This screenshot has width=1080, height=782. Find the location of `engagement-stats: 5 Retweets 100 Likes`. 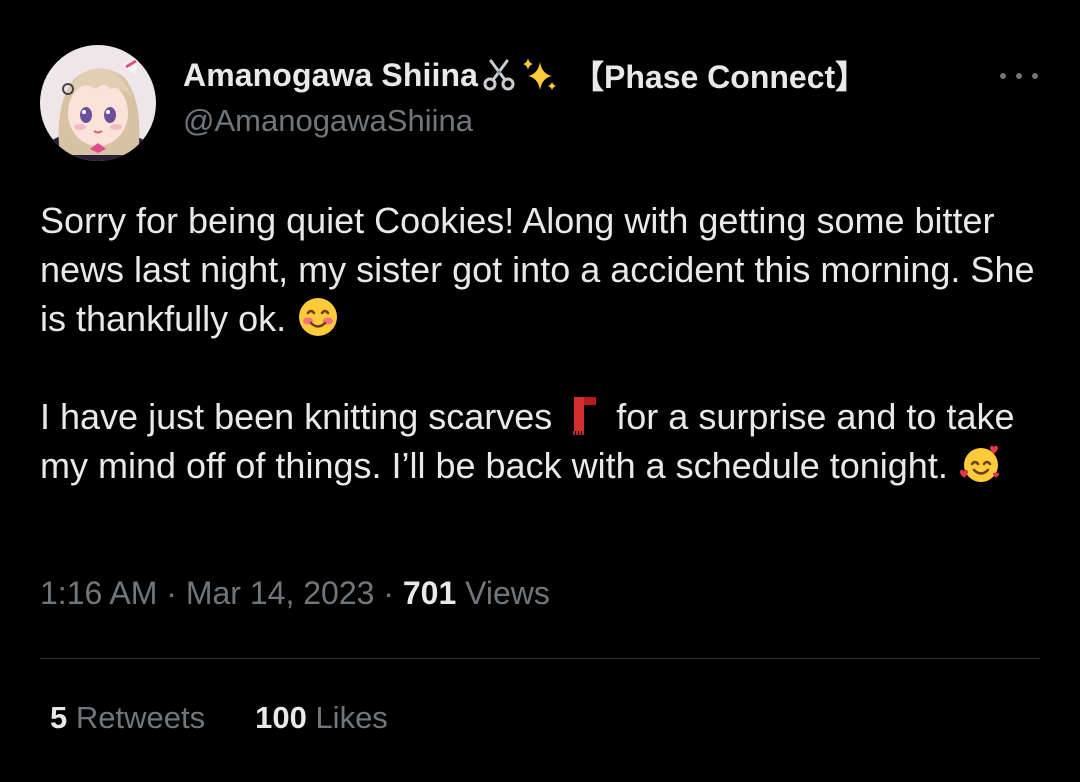

engagement-stats: 5 Retweets 100 Likes is located at coordinates (219, 718).